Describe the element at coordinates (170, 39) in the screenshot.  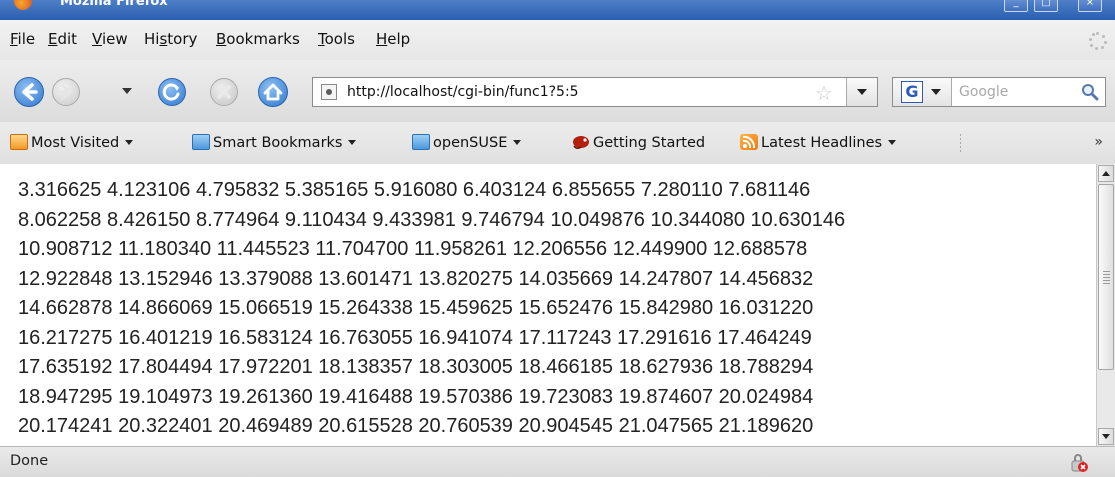
I see `menu-history: History` at that location.